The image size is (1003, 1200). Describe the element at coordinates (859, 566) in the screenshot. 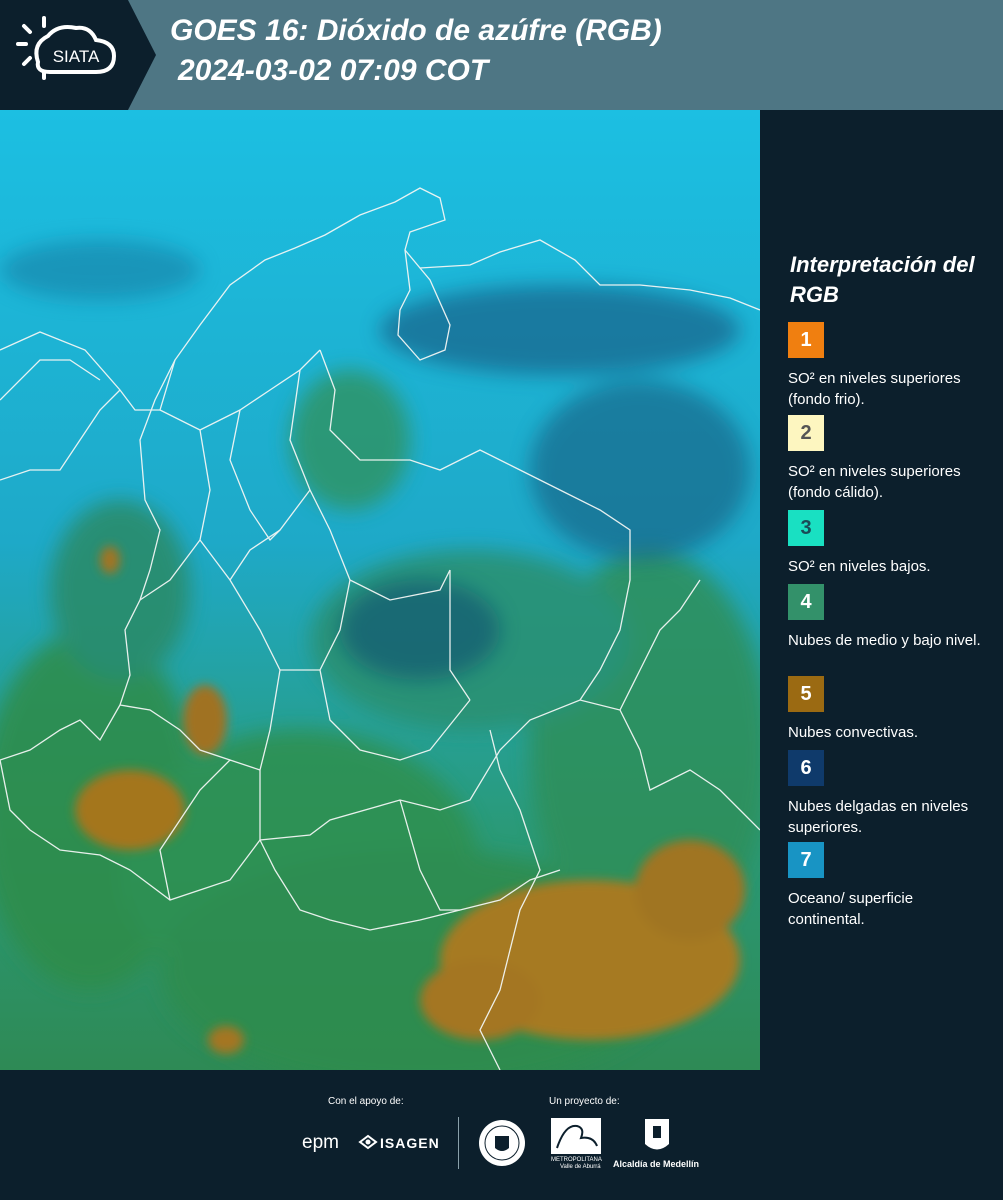

I see `legend-label-3: SO² en niveles bajos.` at that location.